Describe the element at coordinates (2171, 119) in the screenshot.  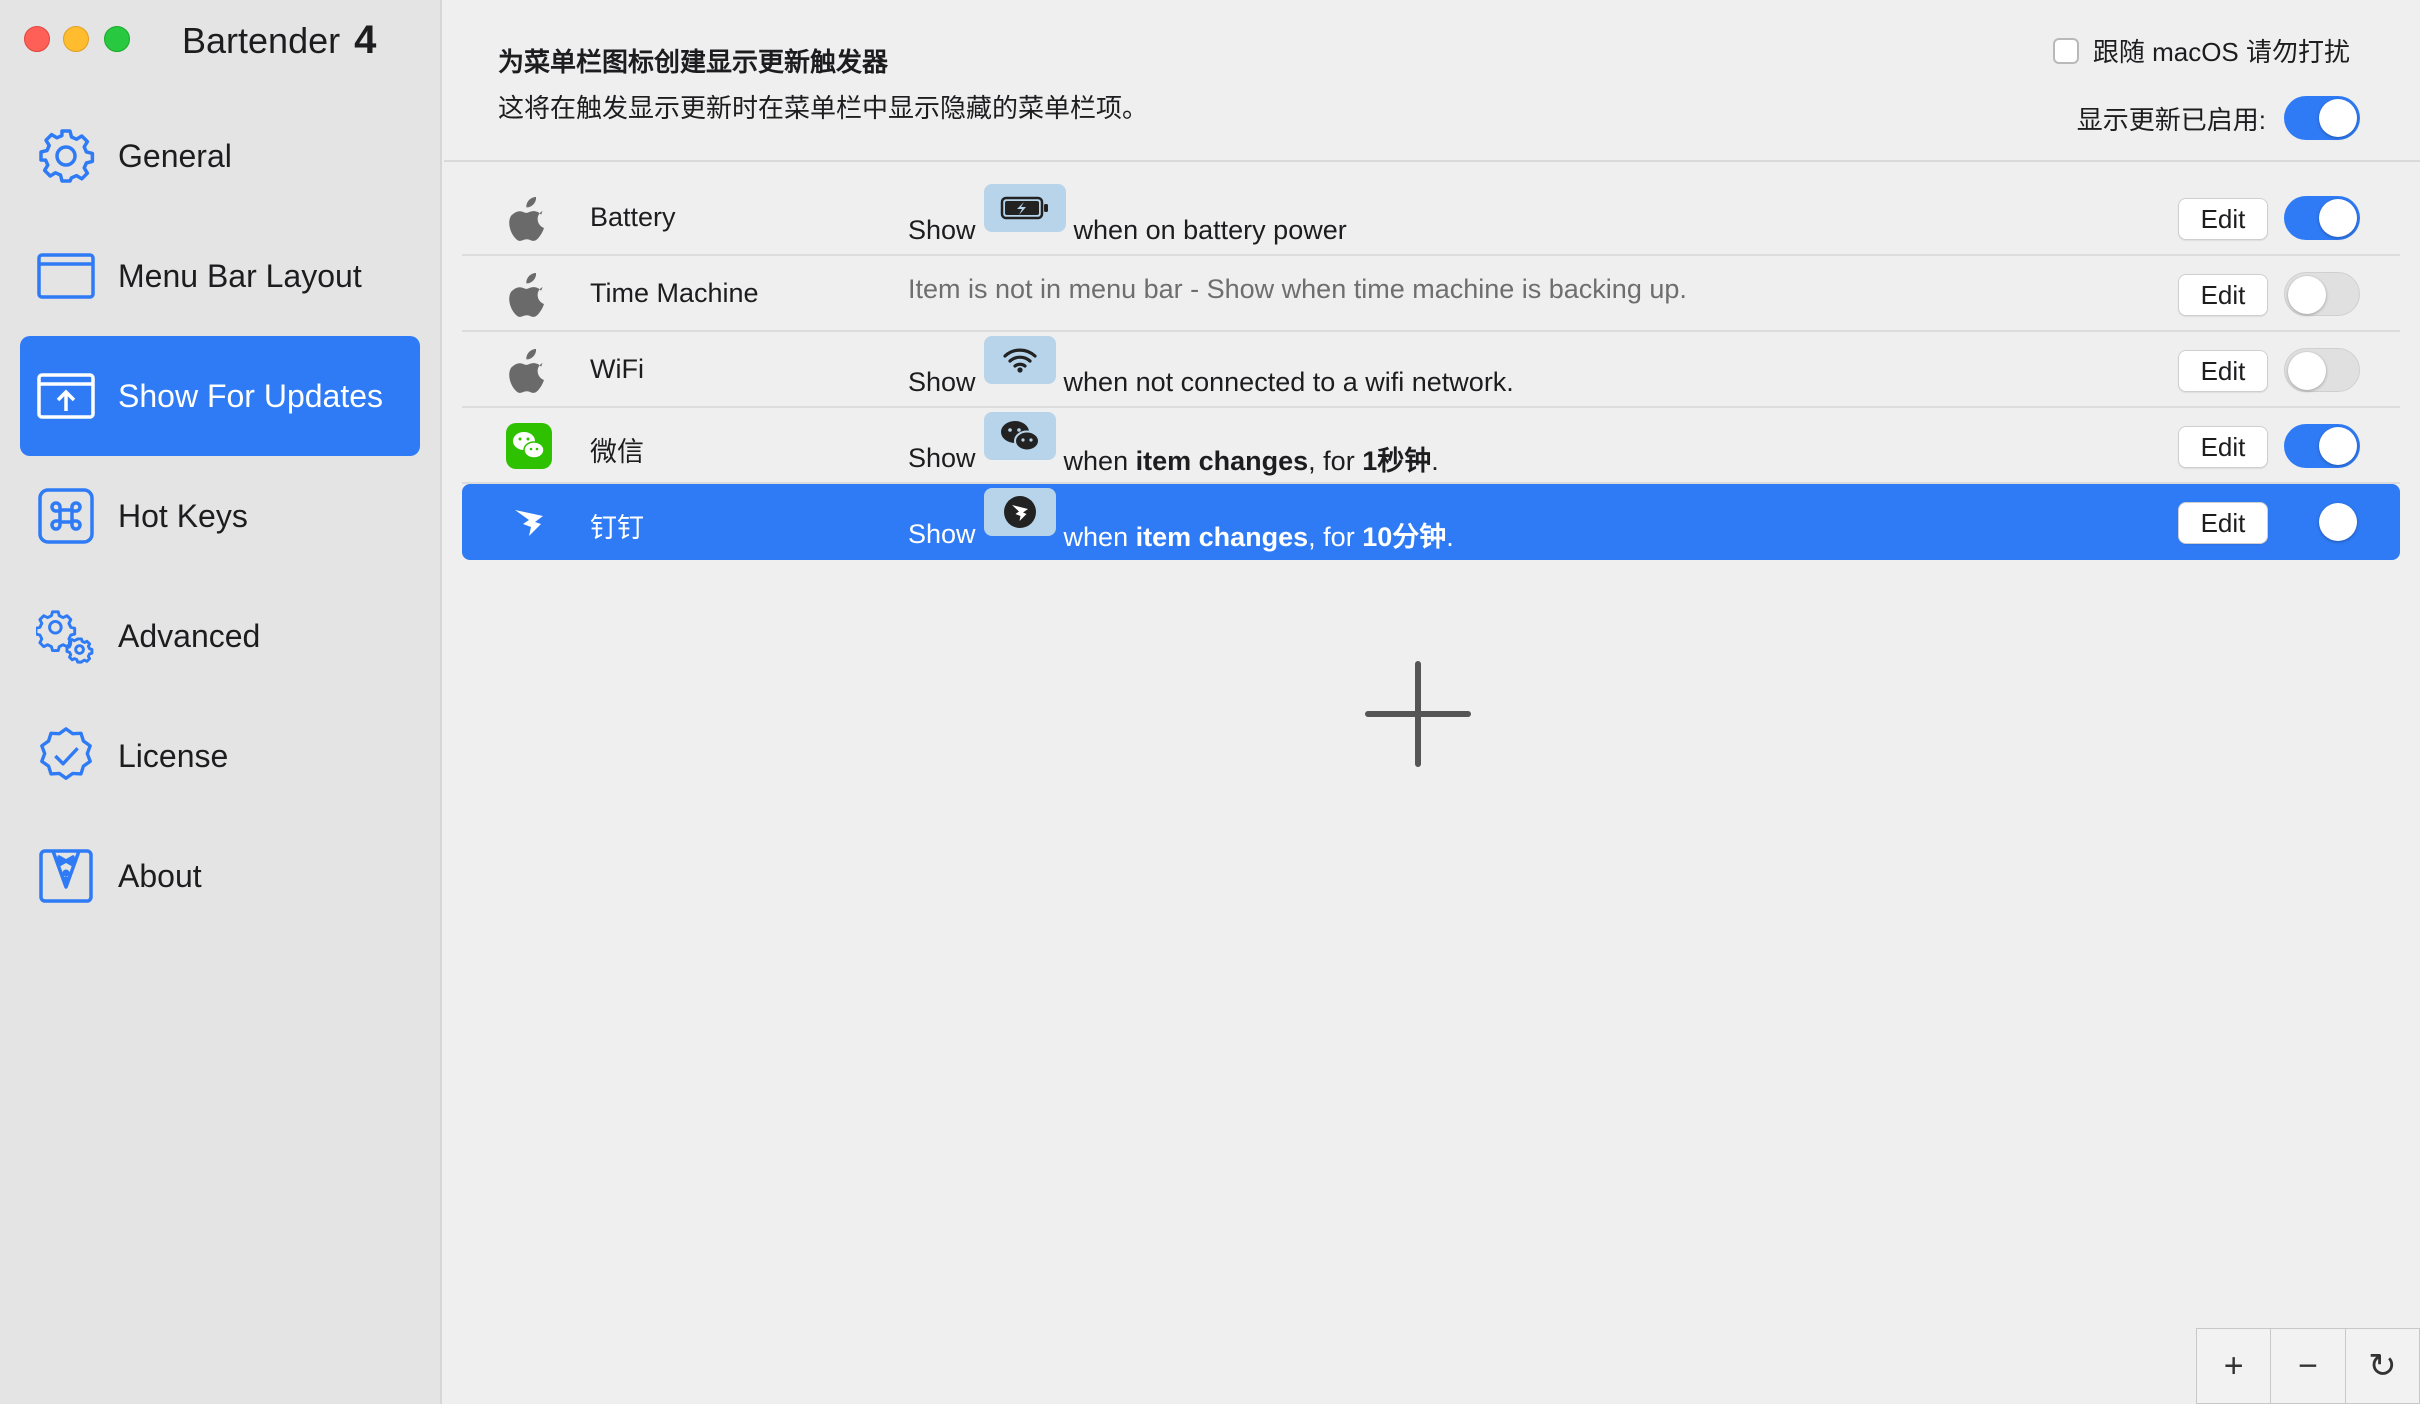
I see `updates-enabled-label: 显示更新已启用:` at that location.